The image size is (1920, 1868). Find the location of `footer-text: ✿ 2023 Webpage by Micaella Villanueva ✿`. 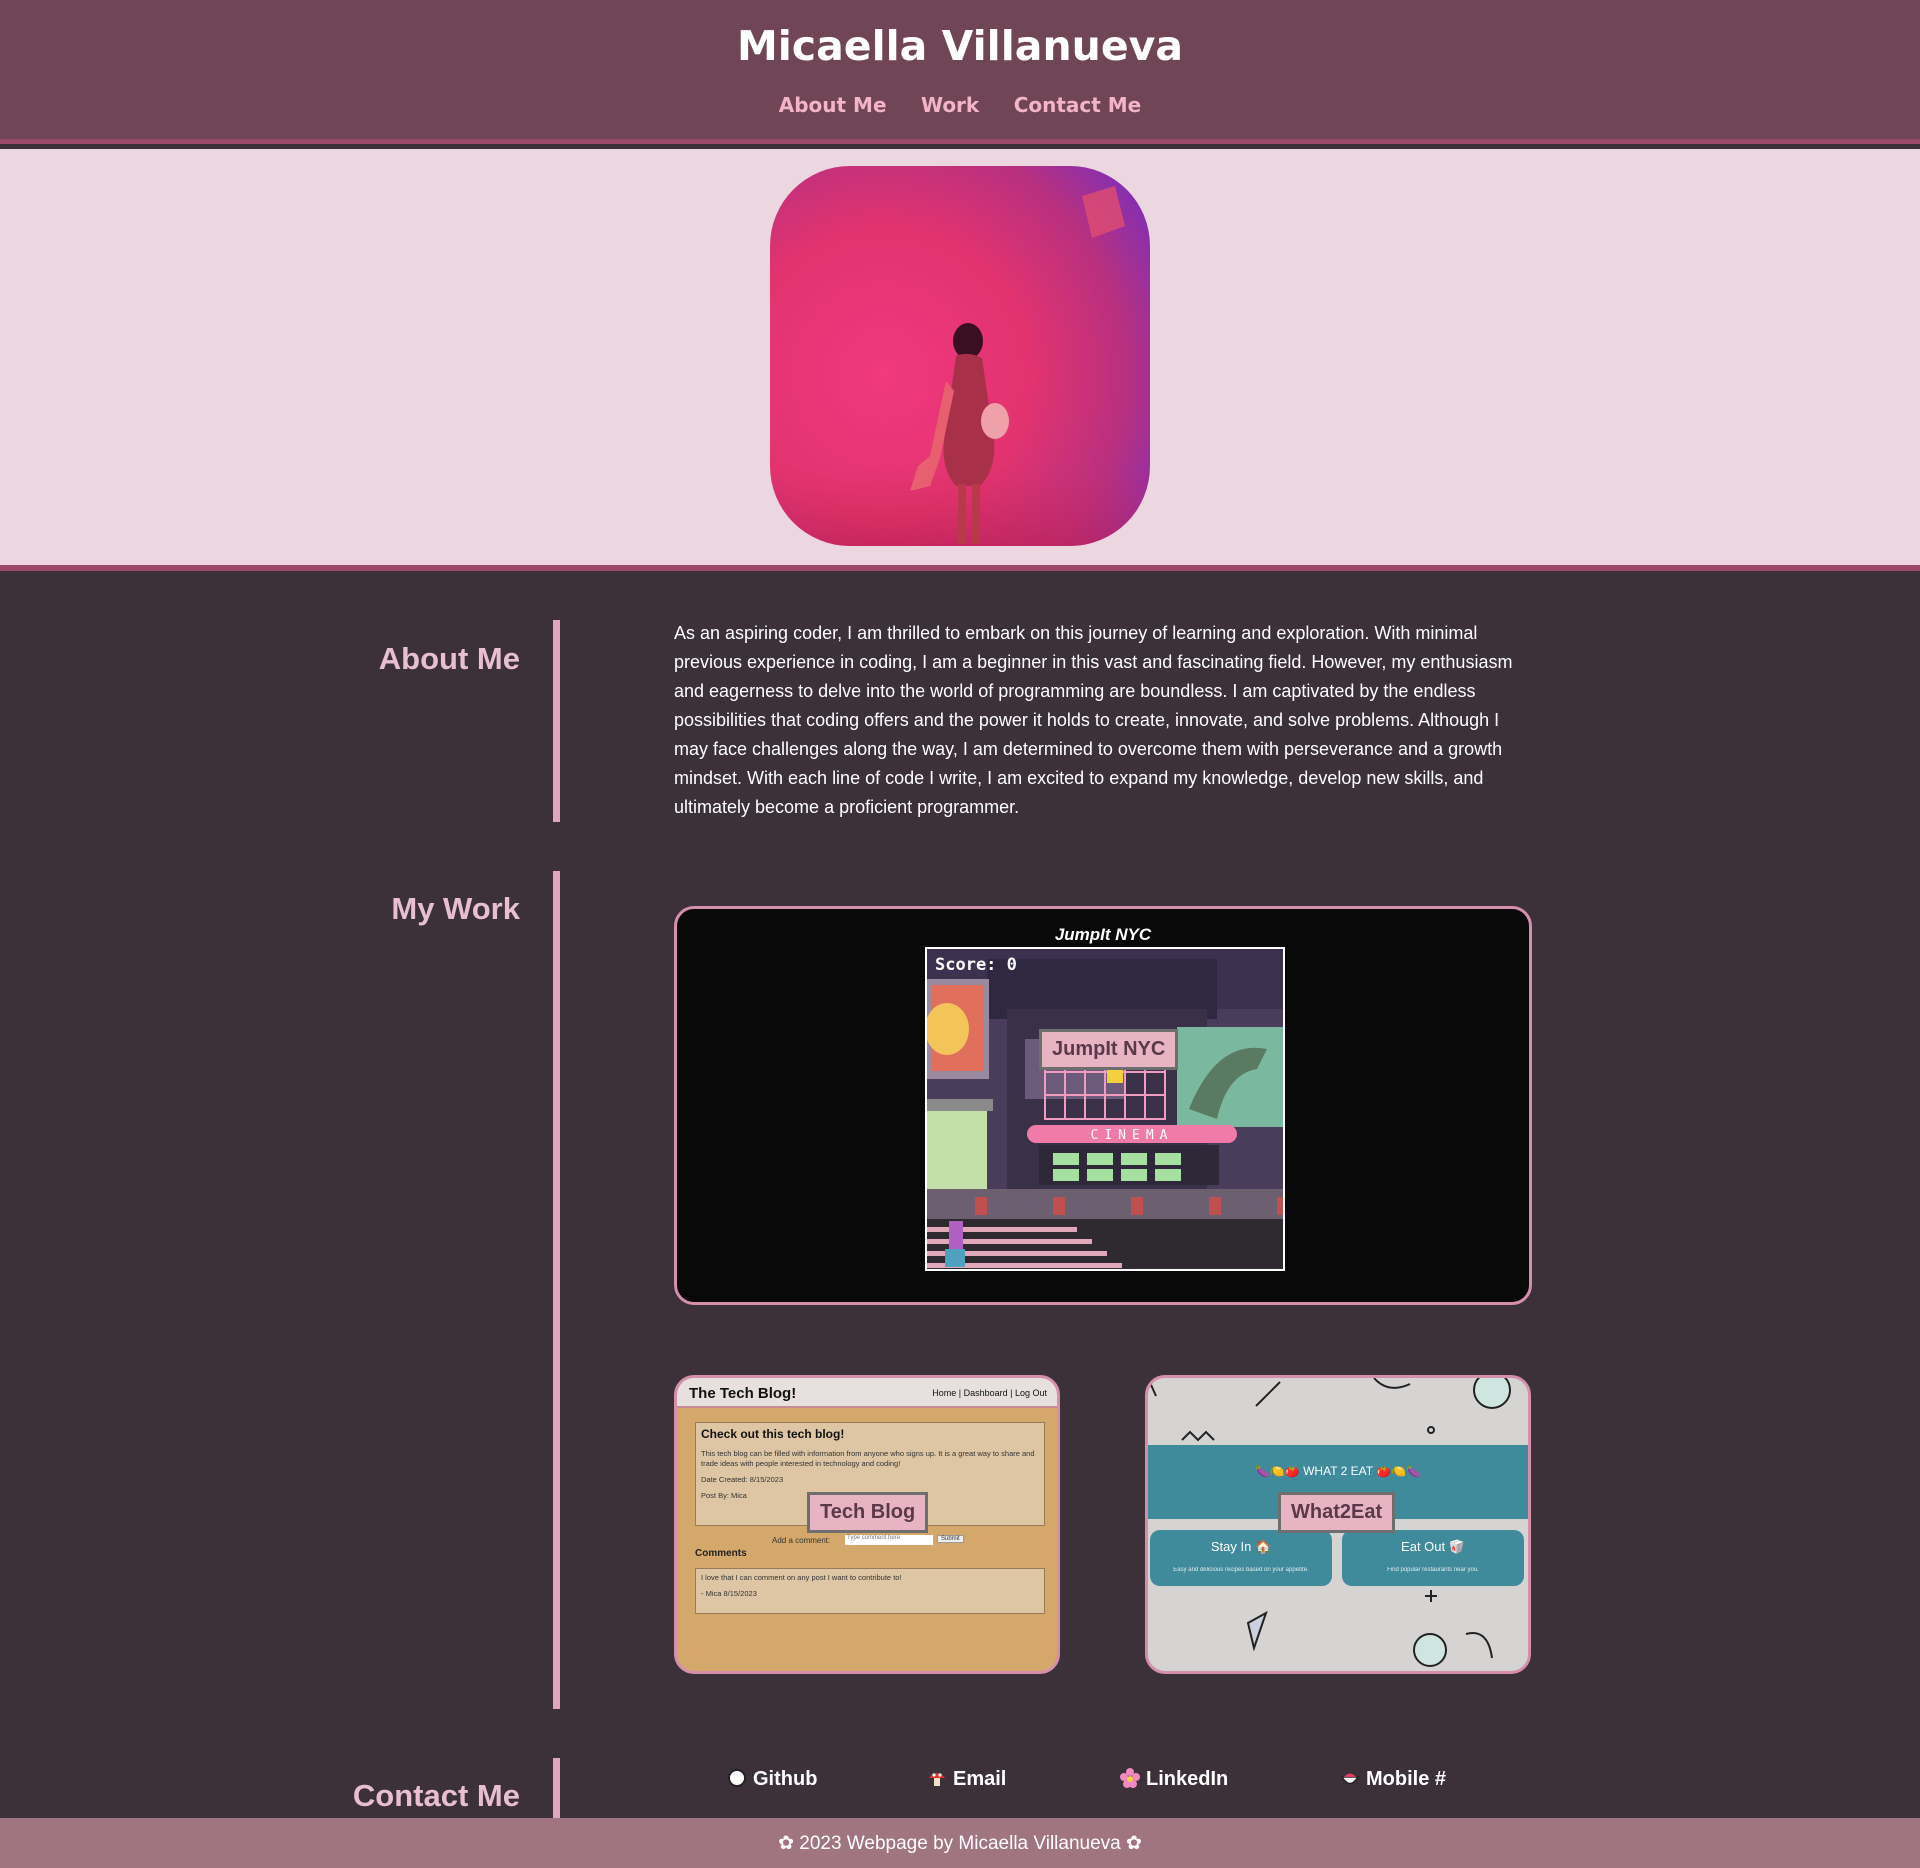

footer-text: ✿ 2023 Webpage by Micaella Villanueva ✿ is located at coordinates (960, 1843).